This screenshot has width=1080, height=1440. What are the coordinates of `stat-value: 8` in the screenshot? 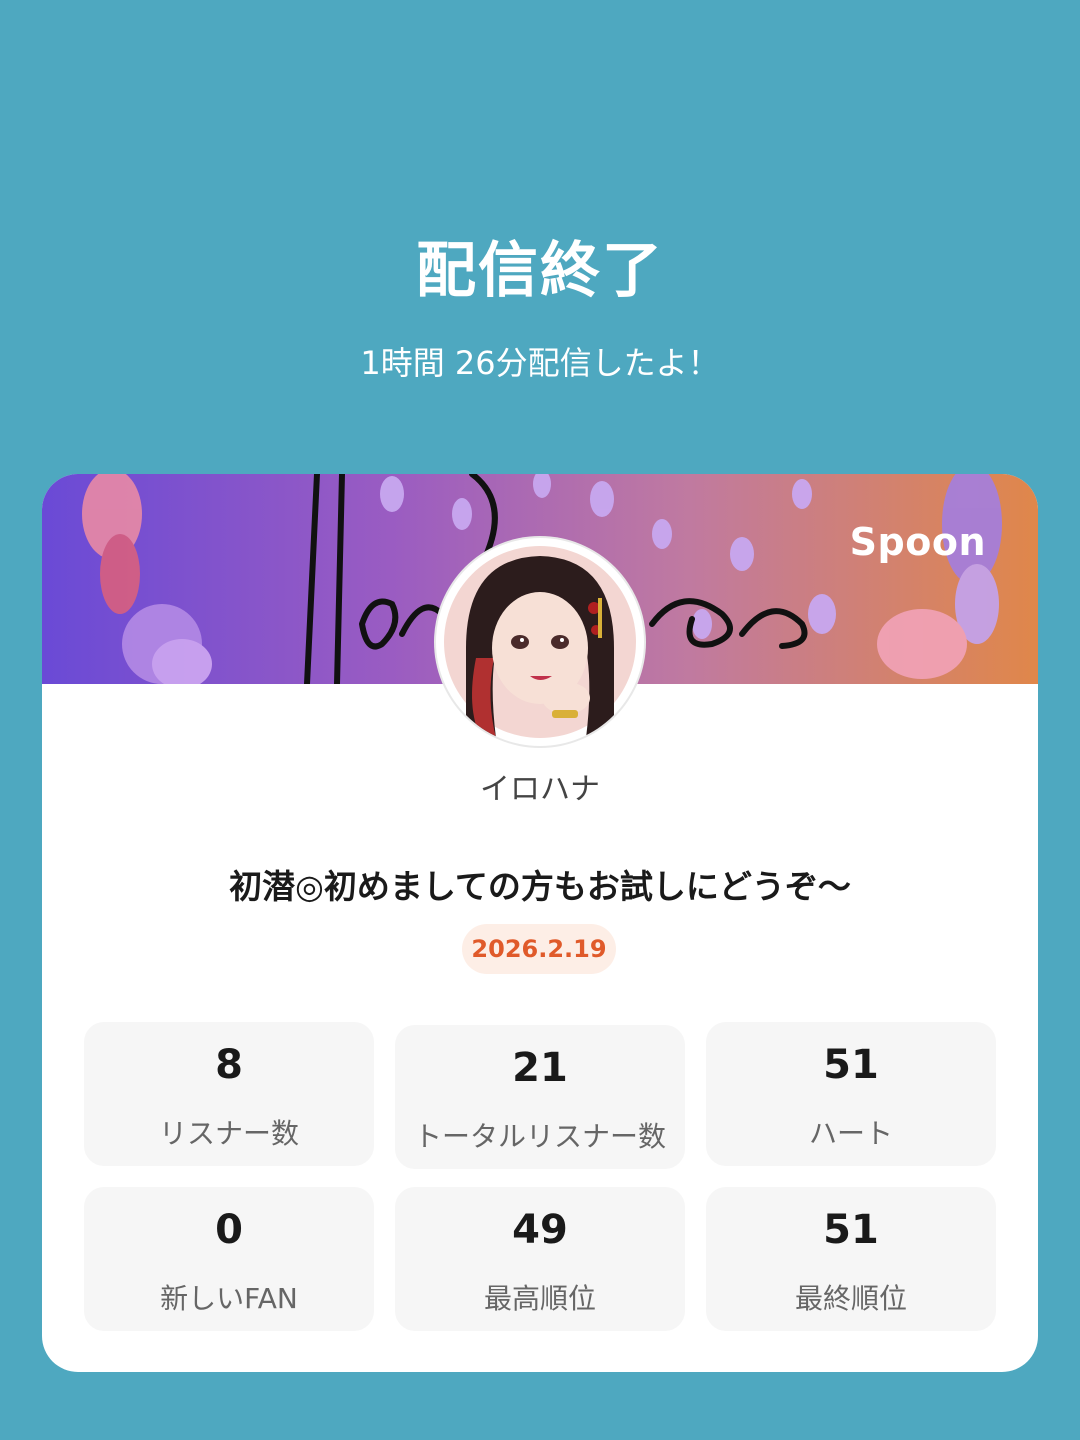 It's located at (229, 1065).